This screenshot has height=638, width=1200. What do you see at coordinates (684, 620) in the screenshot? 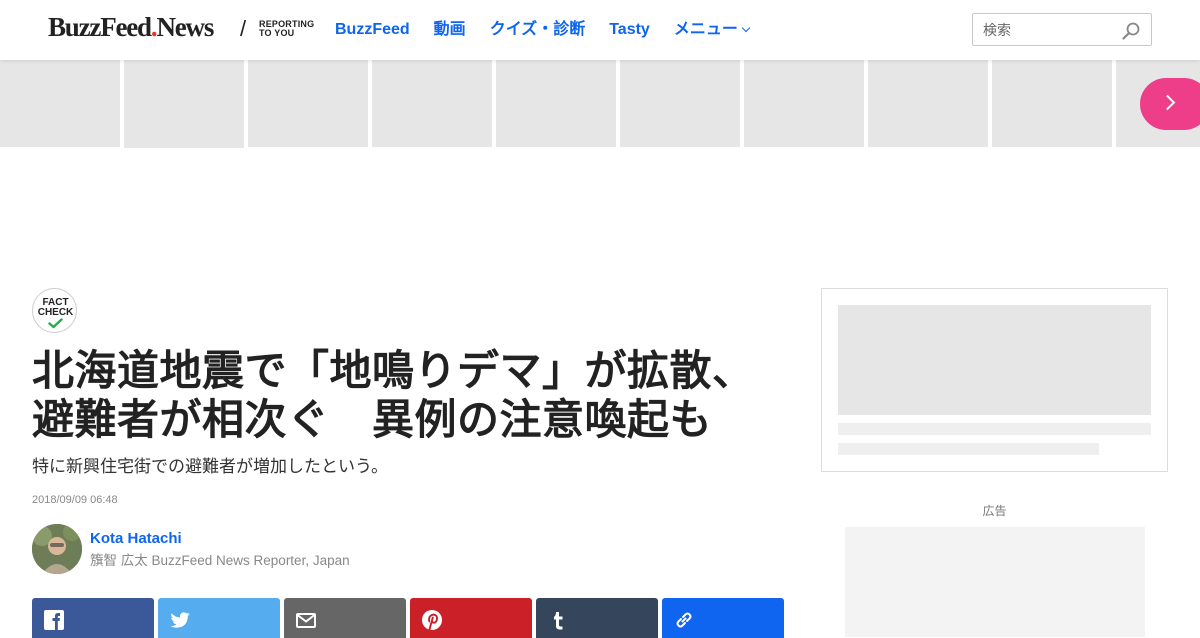
I see `link-icon` at bounding box center [684, 620].